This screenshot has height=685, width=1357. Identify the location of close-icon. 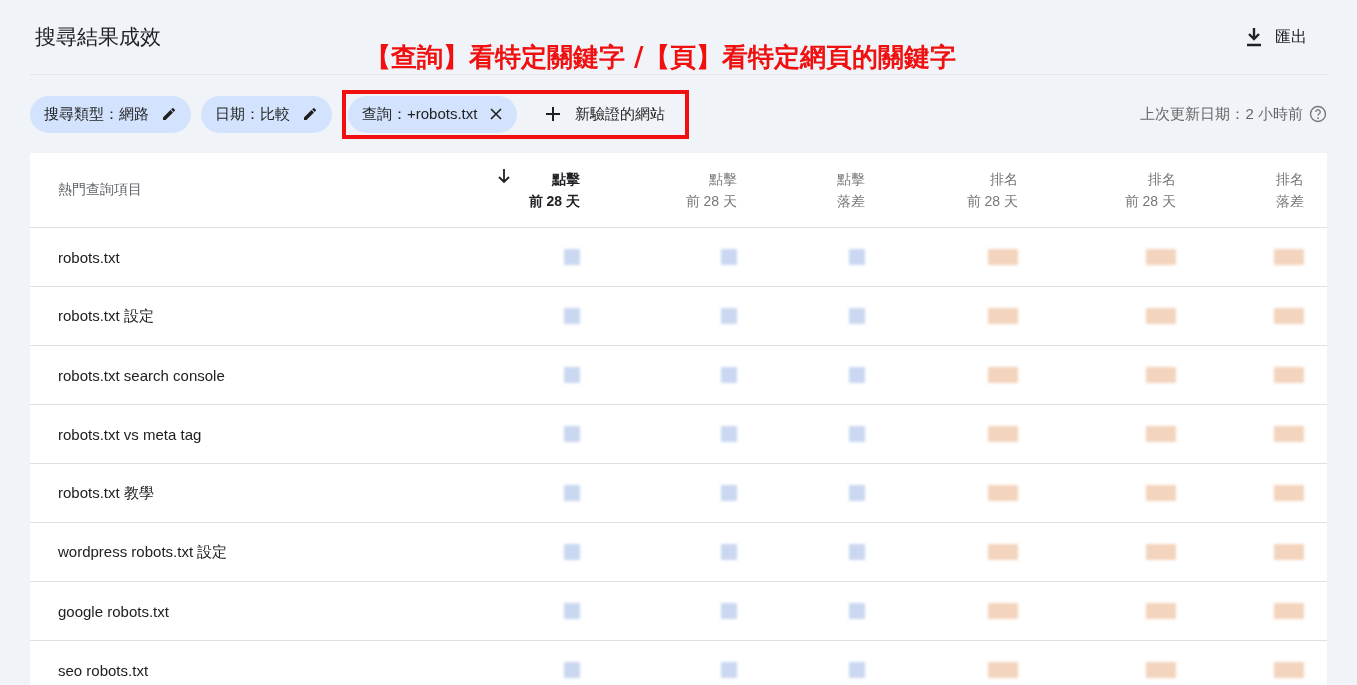
(496, 114).